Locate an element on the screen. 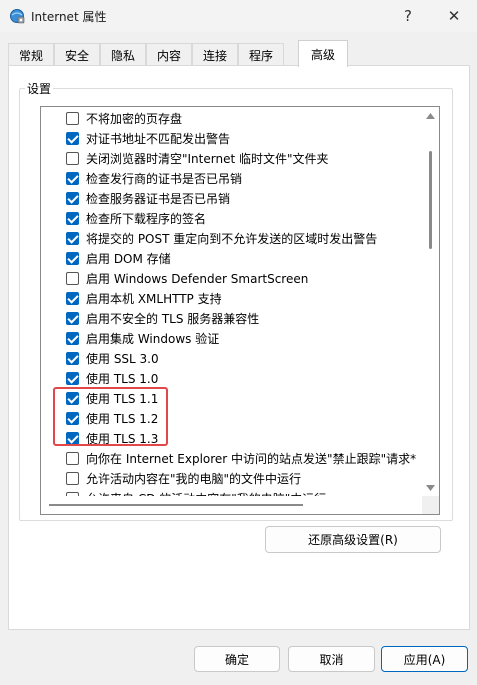  restore-button-label: 还原高级设置(R) is located at coordinates (353, 540).